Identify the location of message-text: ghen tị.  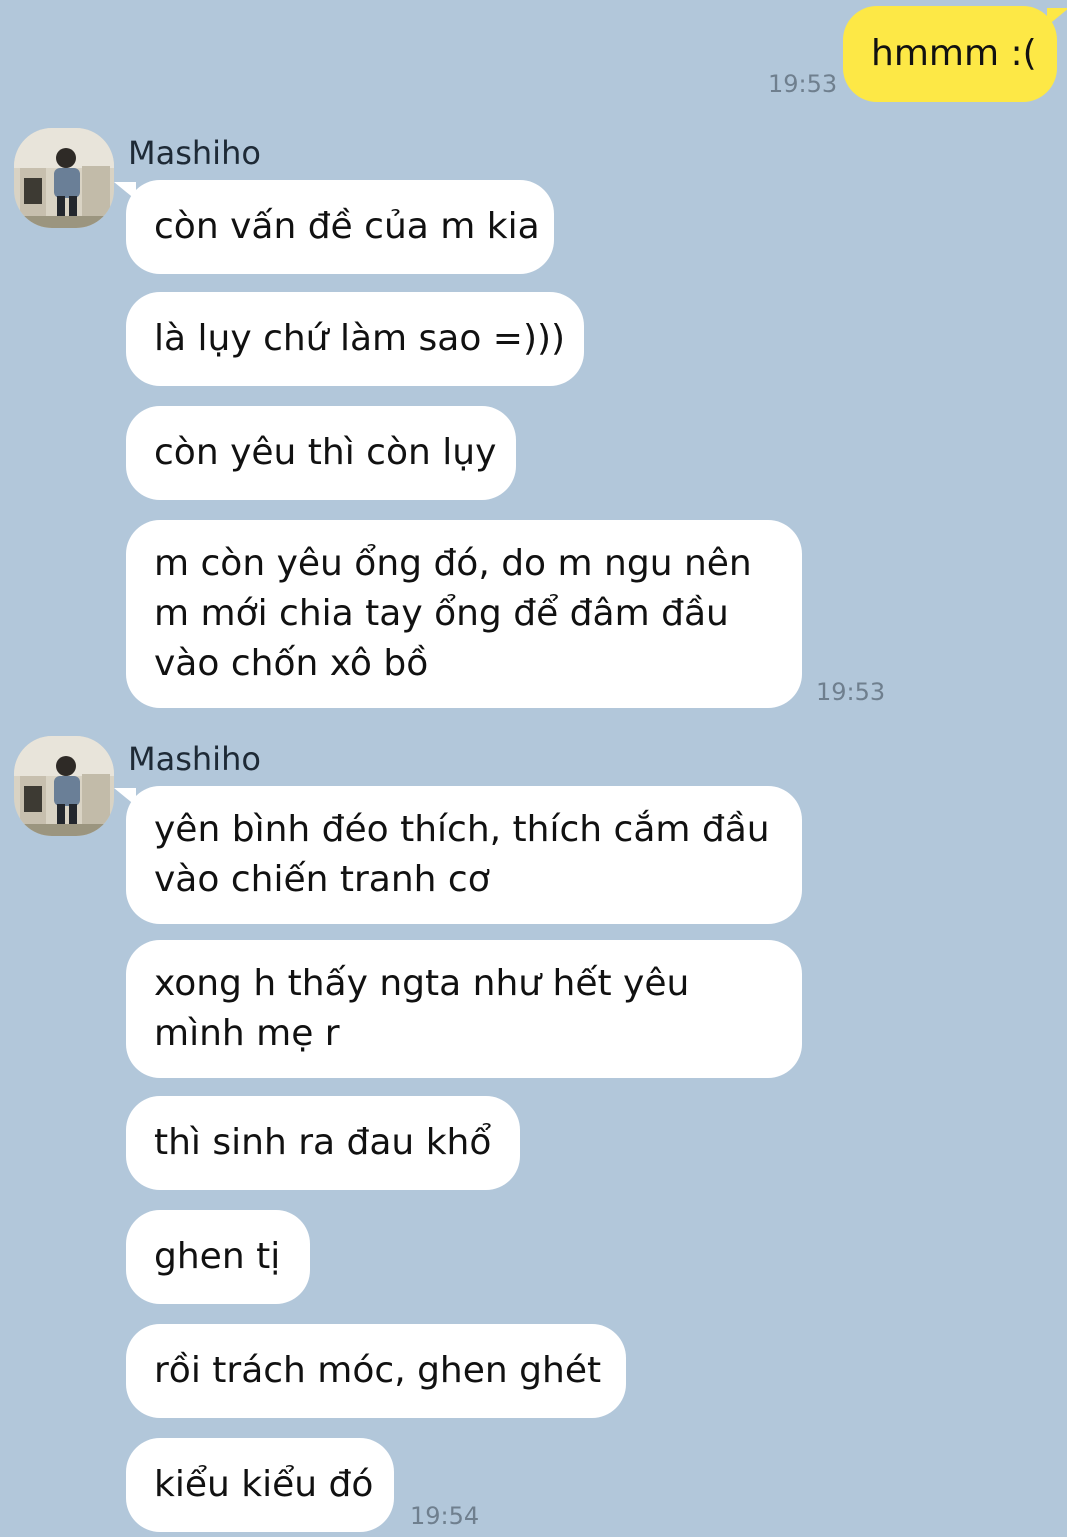
(217, 1256).